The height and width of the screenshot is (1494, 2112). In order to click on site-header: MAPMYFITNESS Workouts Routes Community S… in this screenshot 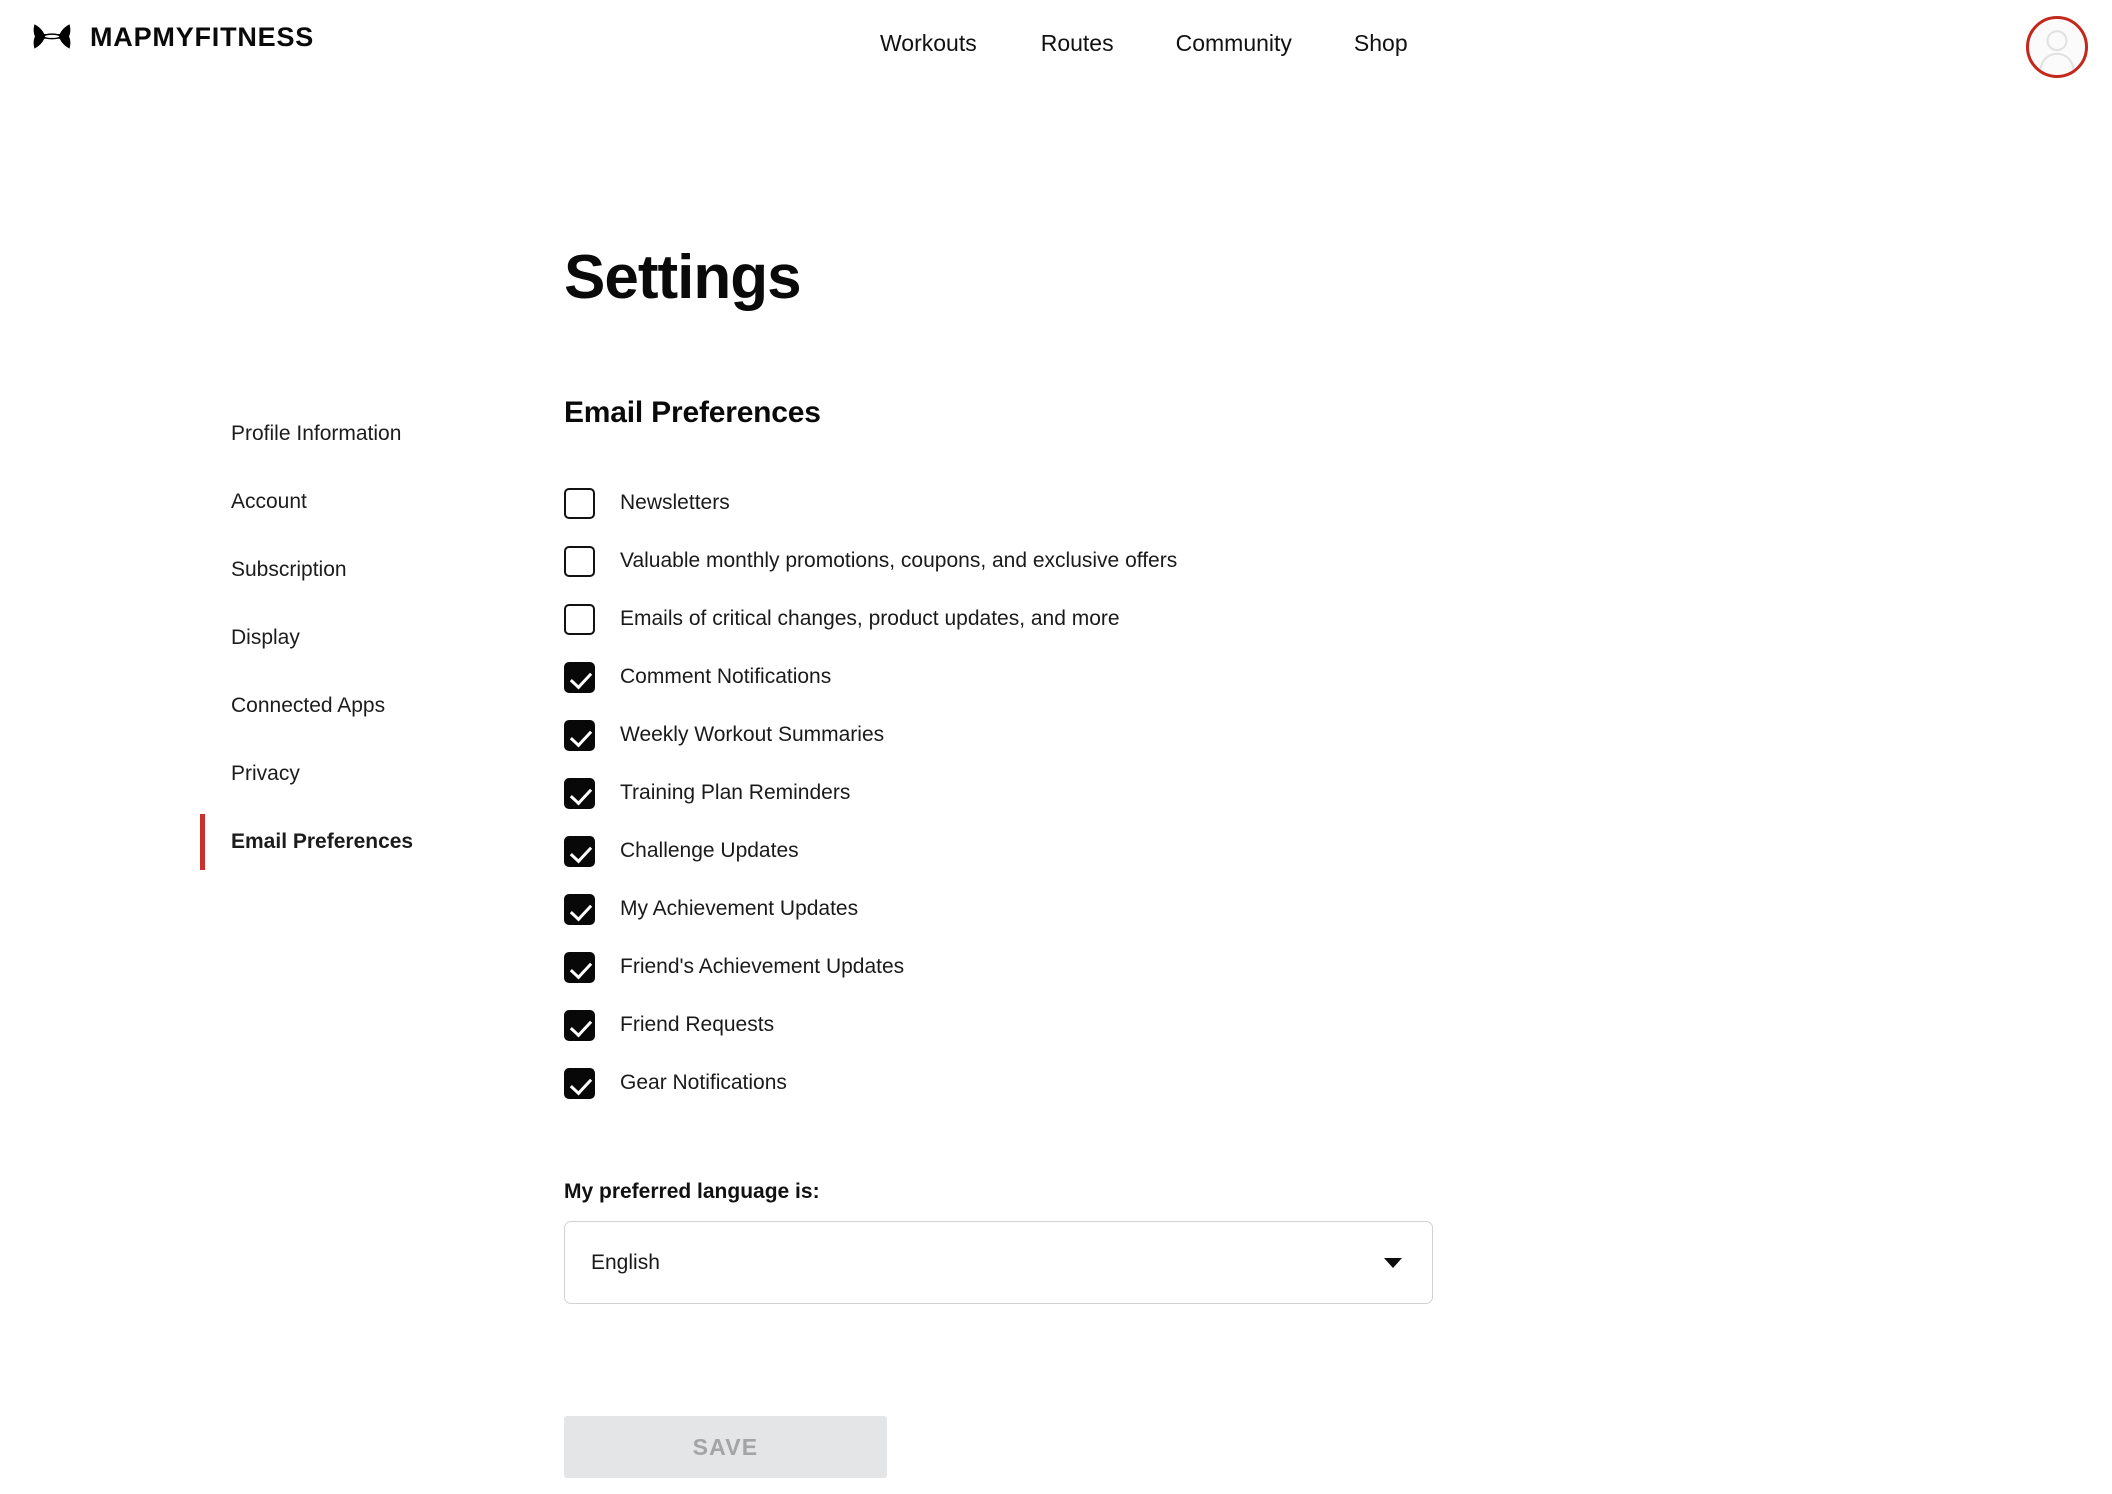, I will do `click(1056, 48)`.